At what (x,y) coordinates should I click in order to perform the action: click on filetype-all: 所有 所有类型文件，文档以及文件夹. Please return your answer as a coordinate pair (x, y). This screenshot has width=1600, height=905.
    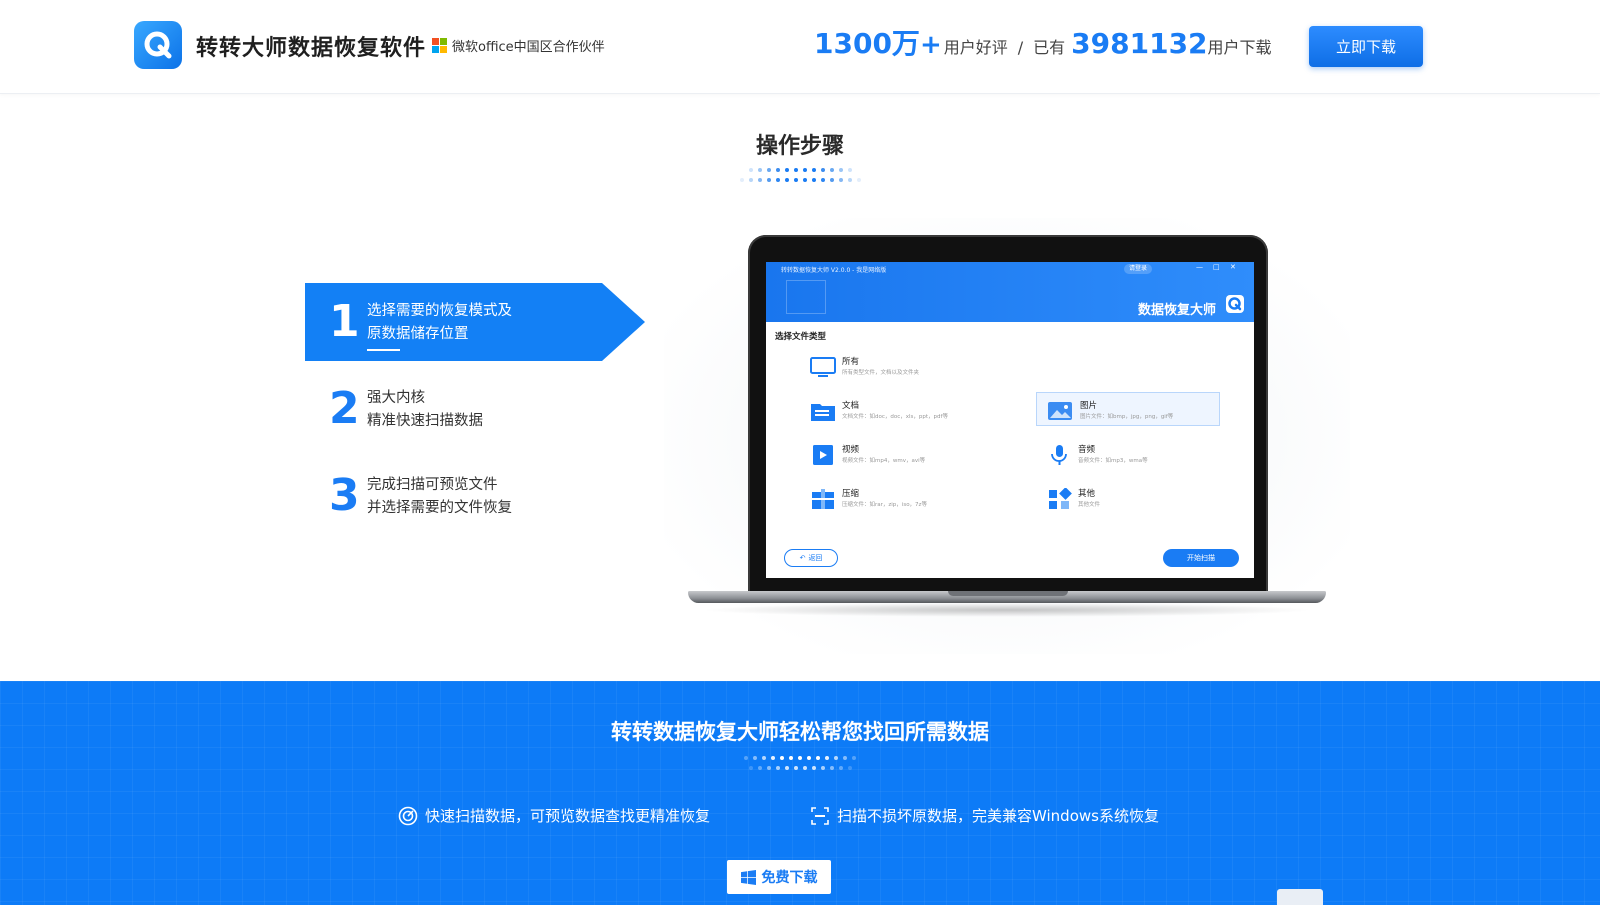
    Looking at the image, I should click on (895, 369).